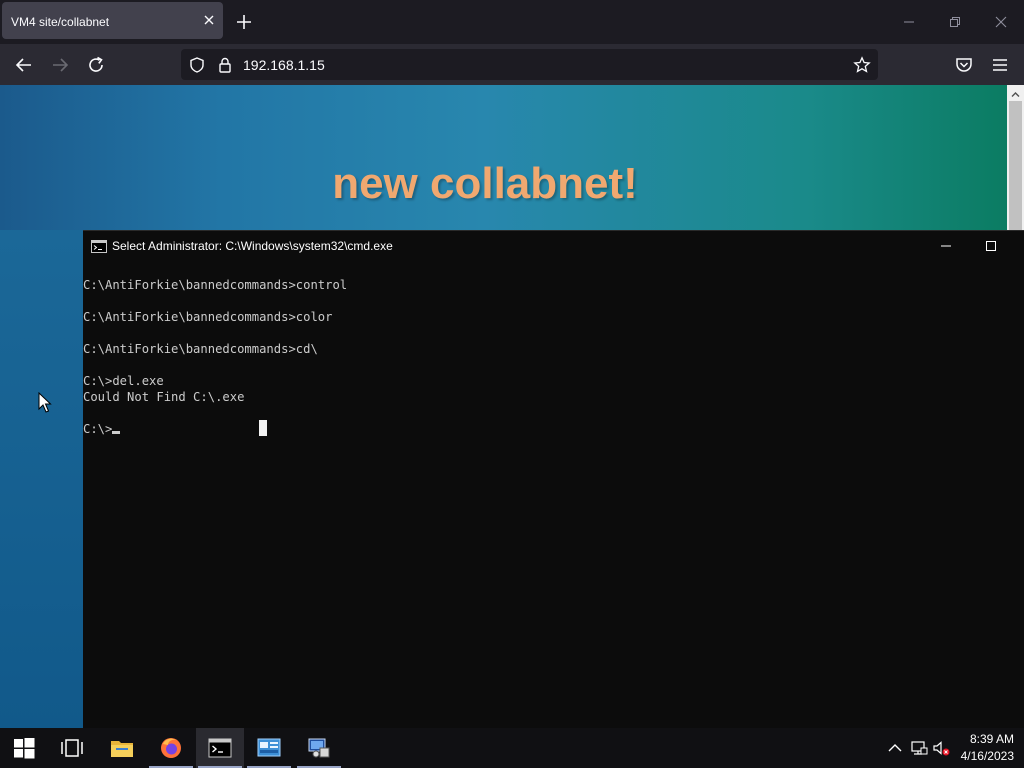 The image size is (1024, 768). What do you see at coordinates (982, 748) in the screenshot?
I see `system-clock: 8:39 AM 4/16/2023` at bounding box center [982, 748].